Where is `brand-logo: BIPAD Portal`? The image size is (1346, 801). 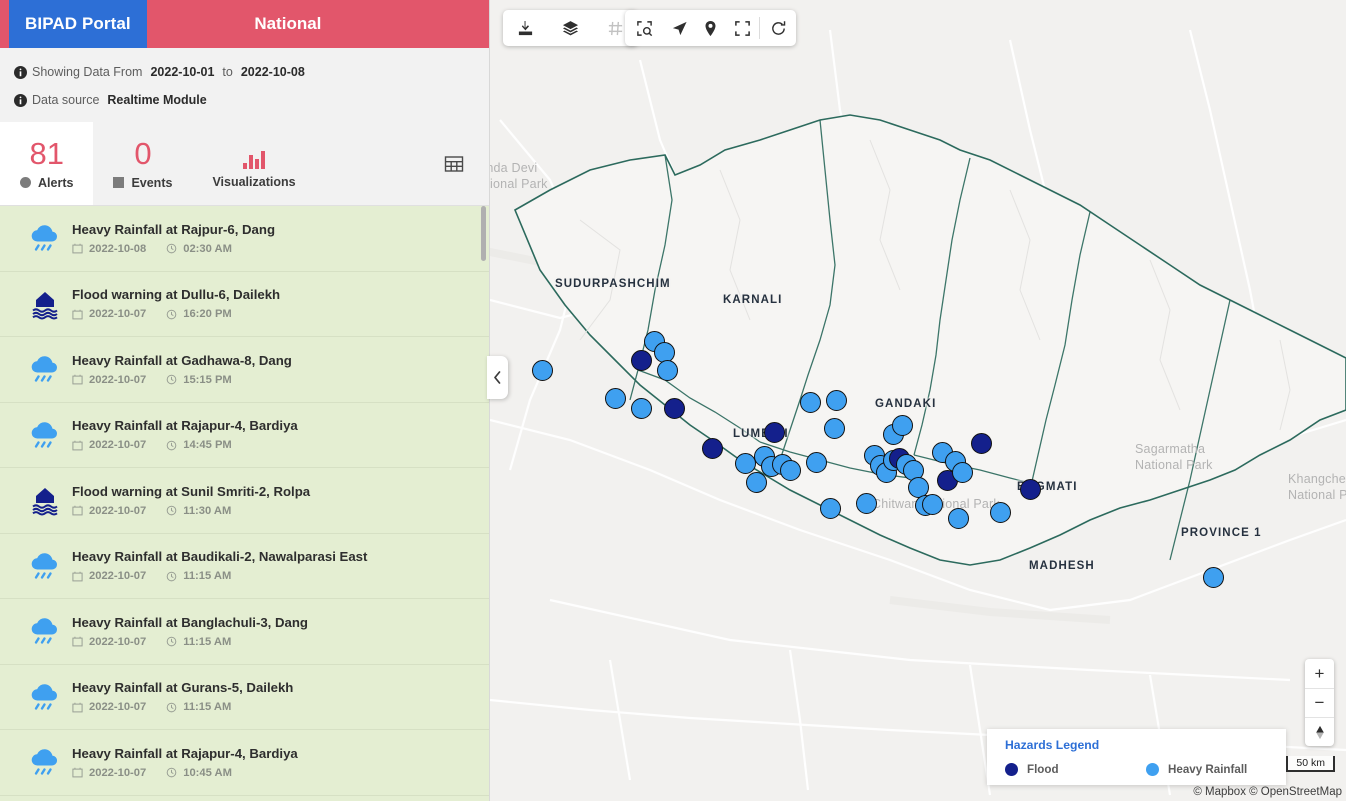 brand-logo: BIPAD Portal is located at coordinates (78, 24).